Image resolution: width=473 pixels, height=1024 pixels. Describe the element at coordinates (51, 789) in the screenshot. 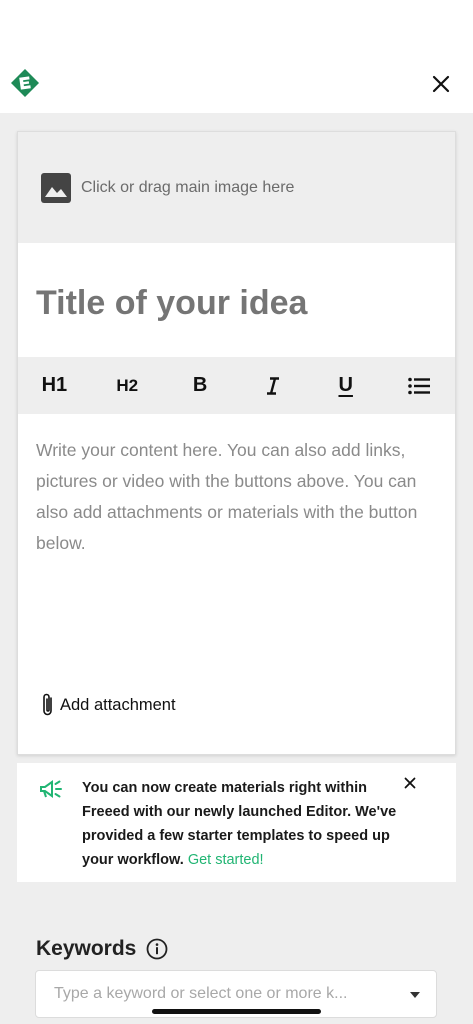

I see `megaphone-icon` at that location.